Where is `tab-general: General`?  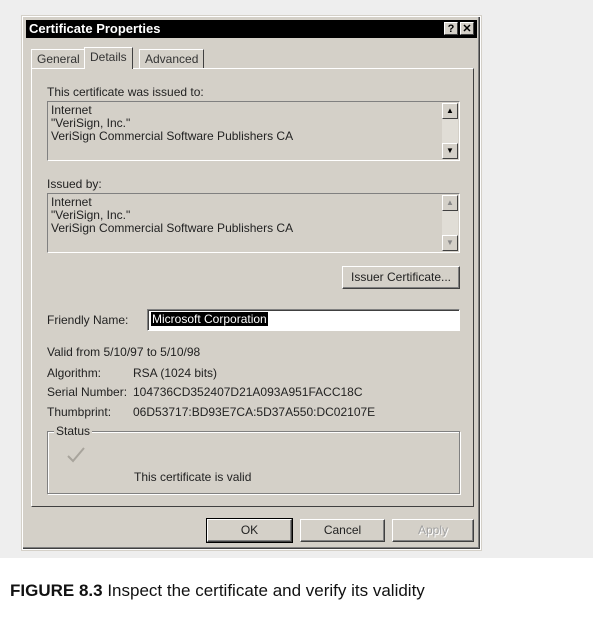
tab-general: General is located at coordinates (58, 58).